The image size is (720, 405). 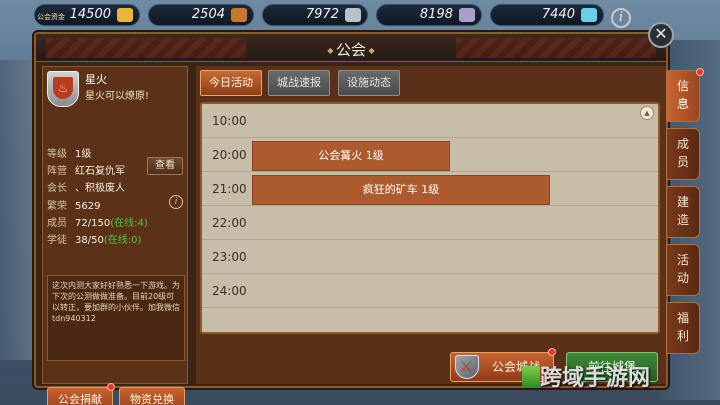 I want to click on guild-slogan: 星火可以燎原!, so click(x=117, y=96).